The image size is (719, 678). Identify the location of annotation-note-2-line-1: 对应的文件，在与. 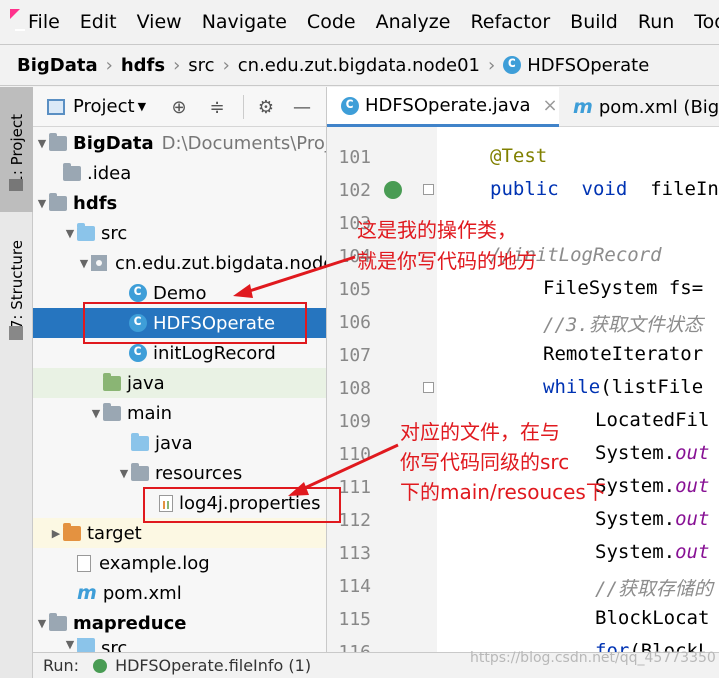
(480, 432).